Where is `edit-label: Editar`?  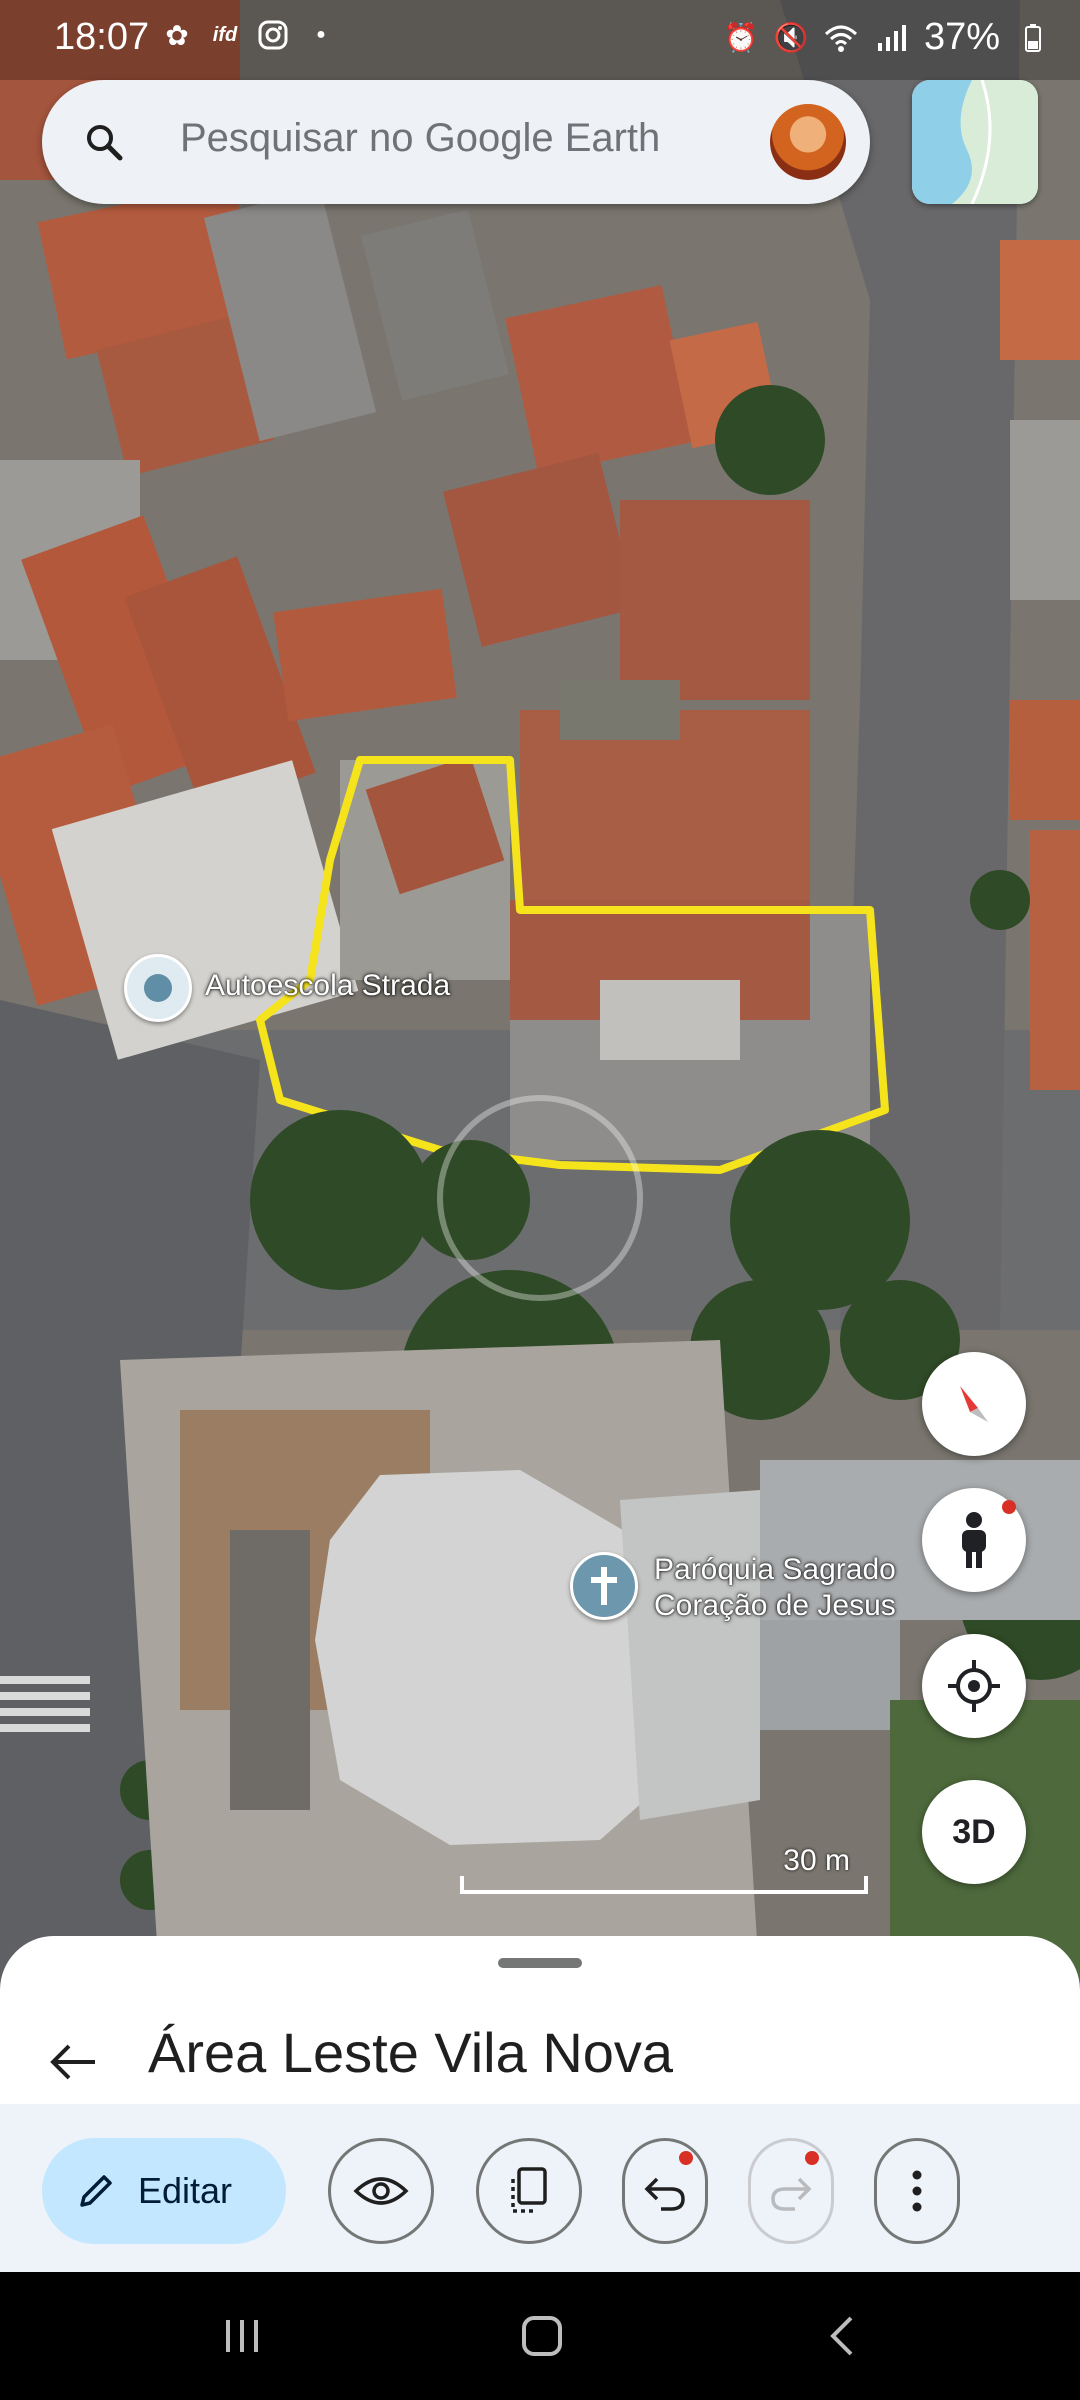
edit-label: Editar is located at coordinates (185, 2190).